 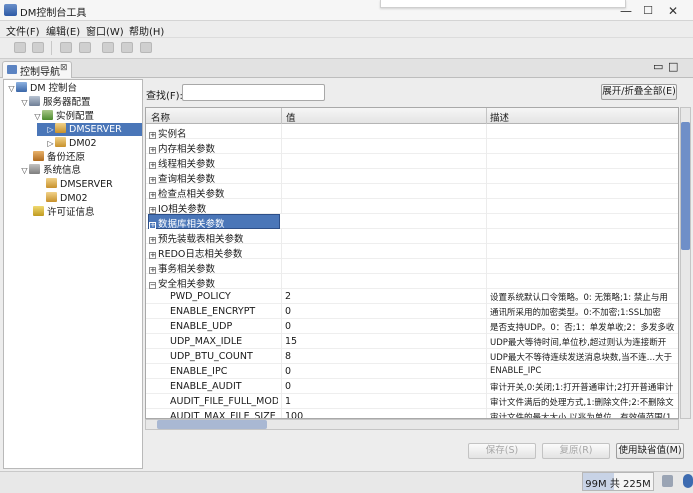 What do you see at coordinates (64, 68) in the screenshot?
I see `tab-close-icon: ⊠` at bounding box center [64, 68].